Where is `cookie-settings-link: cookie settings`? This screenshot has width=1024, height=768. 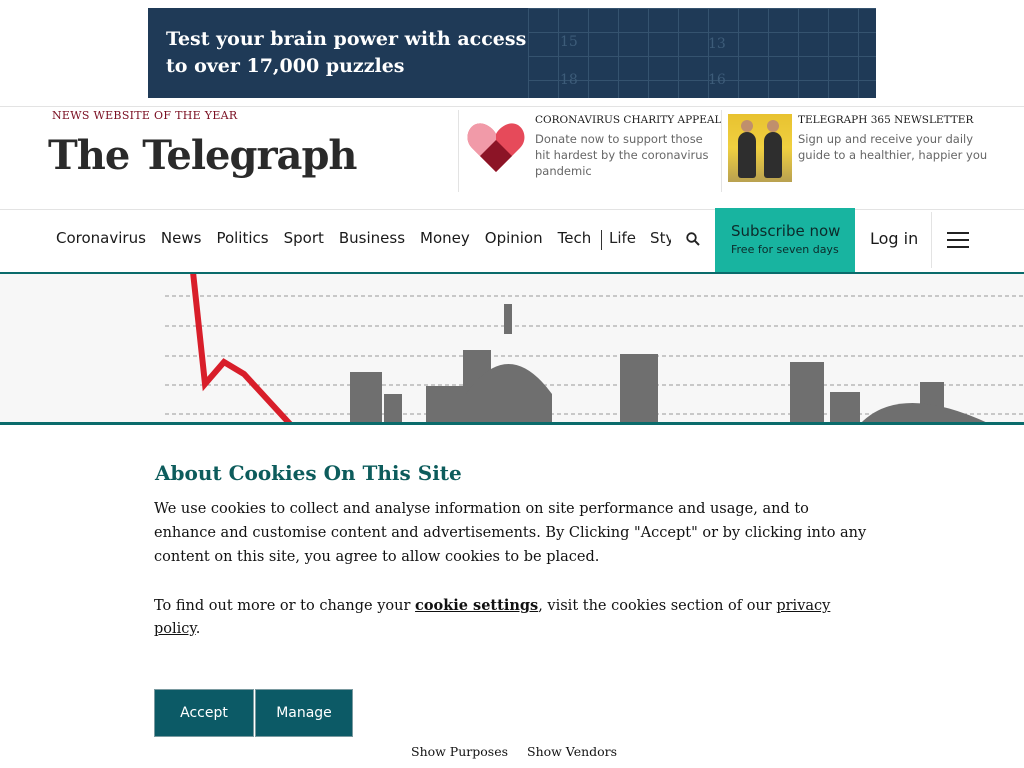 cookie-settings-link: cookie settings is located at coordinates (476, 605).